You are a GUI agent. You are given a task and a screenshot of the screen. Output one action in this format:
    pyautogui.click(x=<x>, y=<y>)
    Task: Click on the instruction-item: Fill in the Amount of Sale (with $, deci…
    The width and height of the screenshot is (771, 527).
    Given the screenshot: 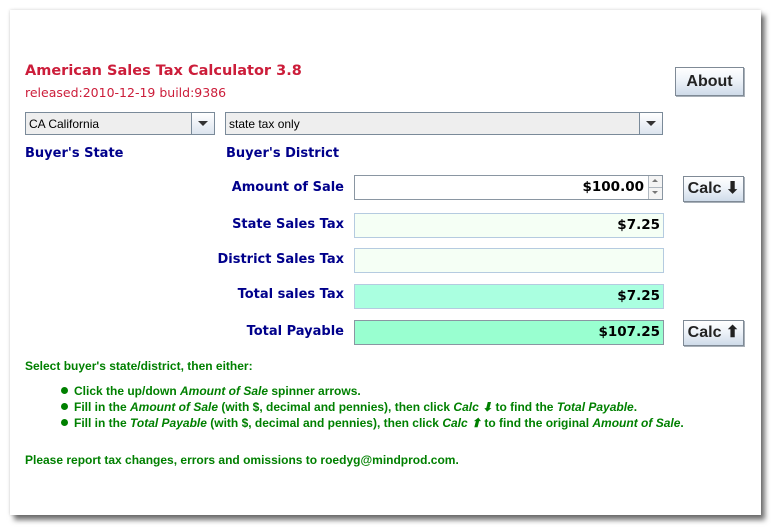 What is the action you would take?
    pyautogui.click(x=349, y=407)
    